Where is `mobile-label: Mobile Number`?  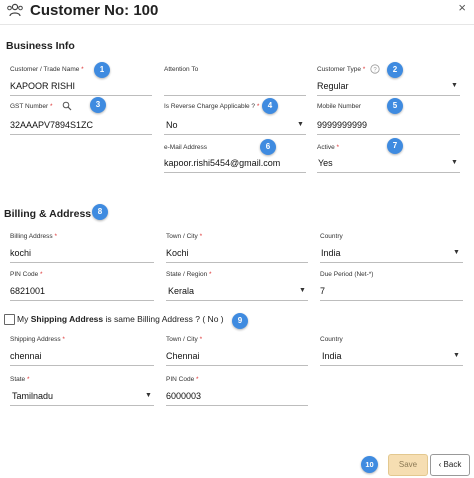
mobile-label: Mobile Number is located at coordinates (339, 106).